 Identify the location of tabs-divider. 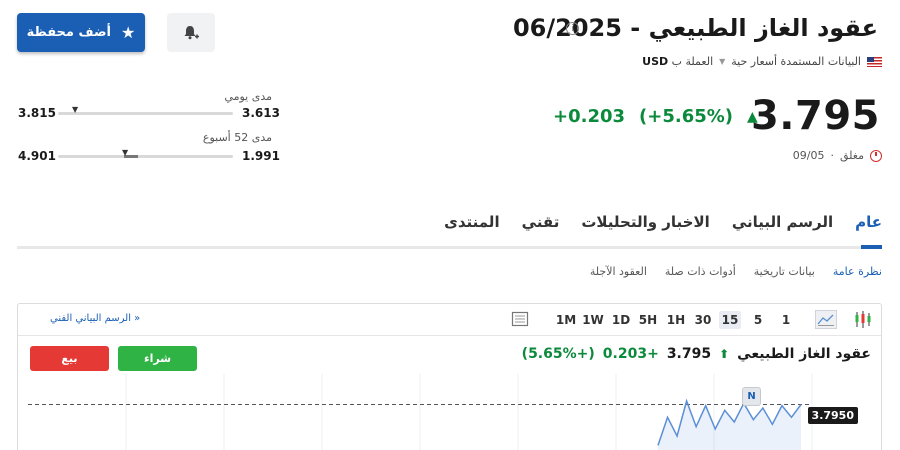
(449, 247).